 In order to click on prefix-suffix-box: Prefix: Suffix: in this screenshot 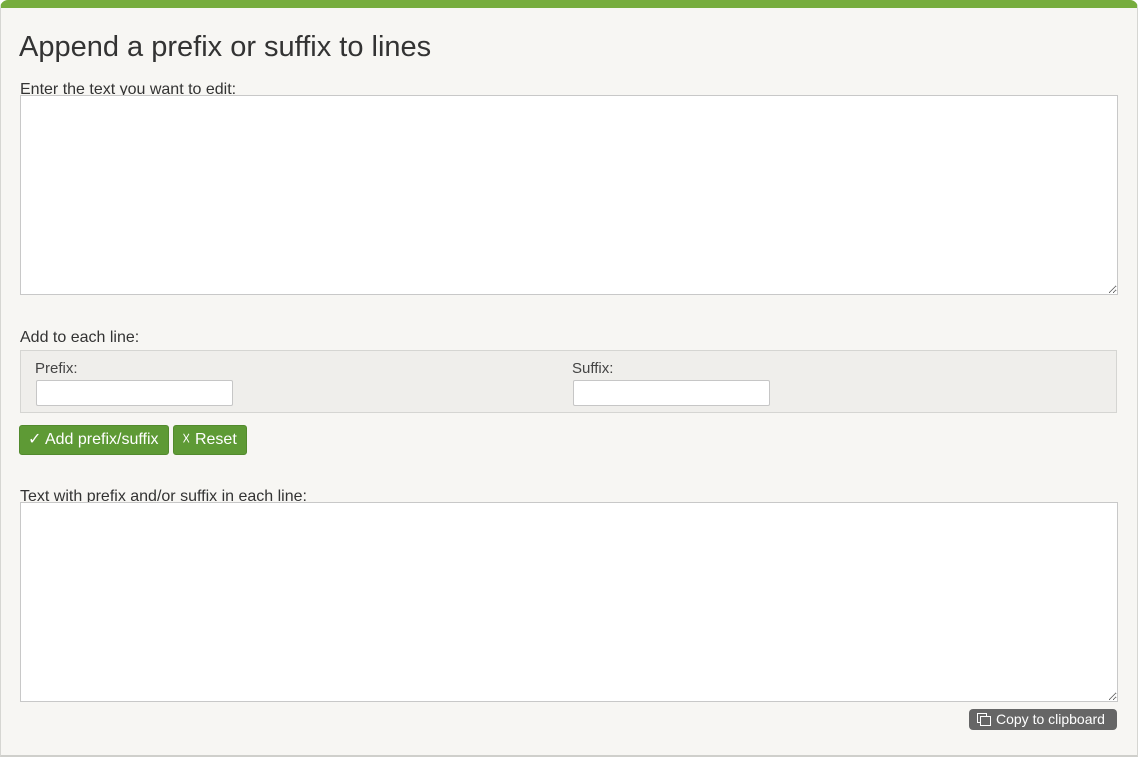, I will do `click(568, 381)`.